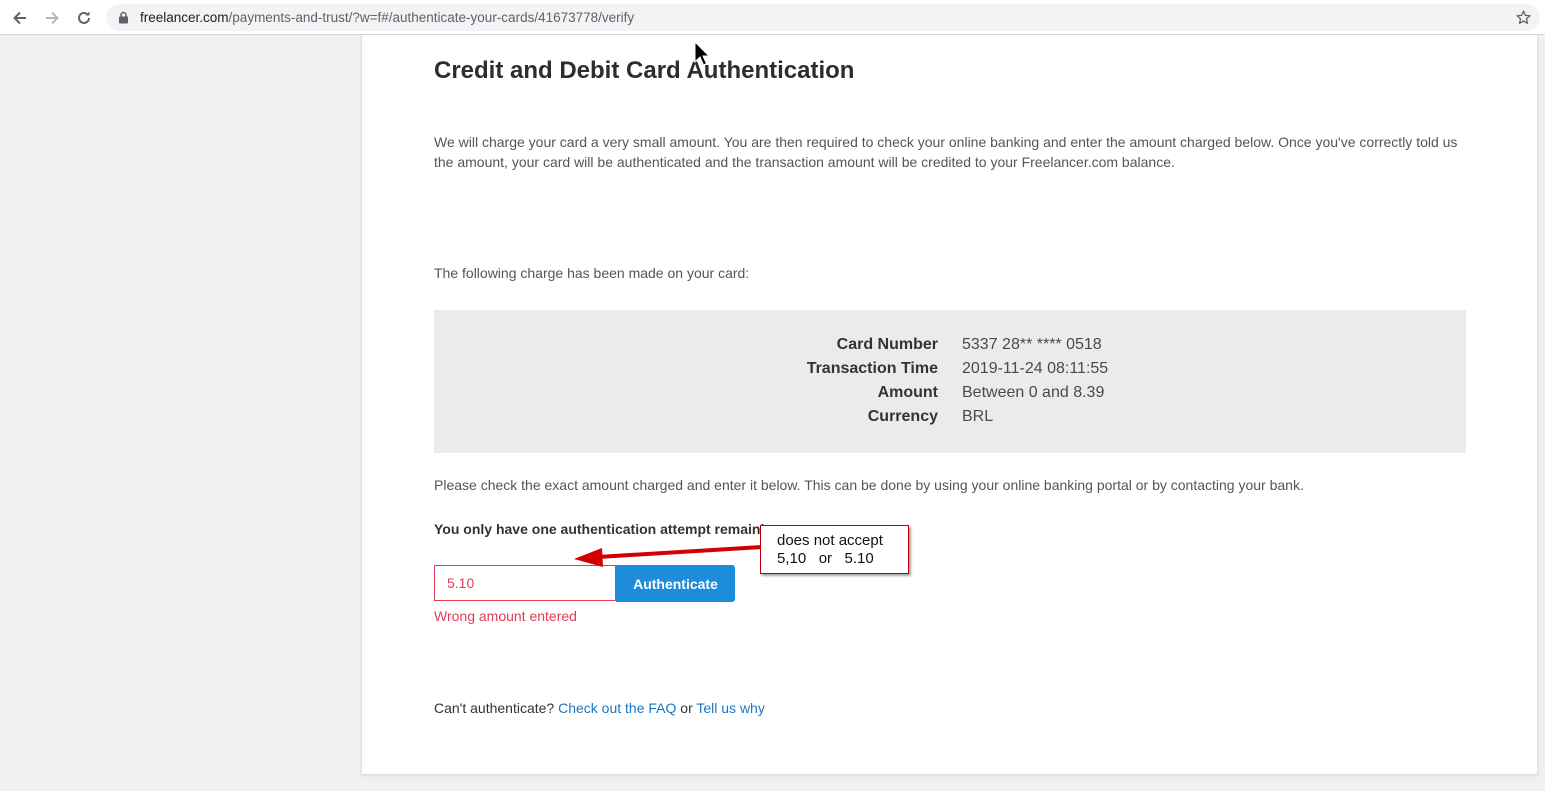 The image size is (1545, 791). What do you see at coordinates (494, 708) in the screenshot?
I see `footer-prefix: Can't authenticate?` at bounding box center [494, 708].